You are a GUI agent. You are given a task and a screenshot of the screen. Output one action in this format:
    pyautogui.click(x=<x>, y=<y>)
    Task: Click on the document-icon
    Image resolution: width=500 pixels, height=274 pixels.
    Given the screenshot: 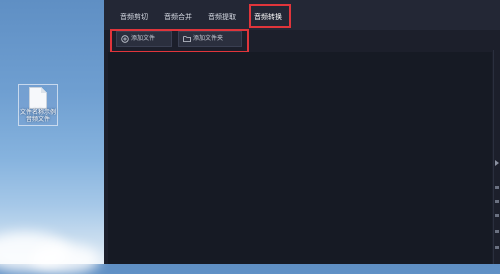 What is the action you would take?
    pyautogui.click(x=38, y=98)
    